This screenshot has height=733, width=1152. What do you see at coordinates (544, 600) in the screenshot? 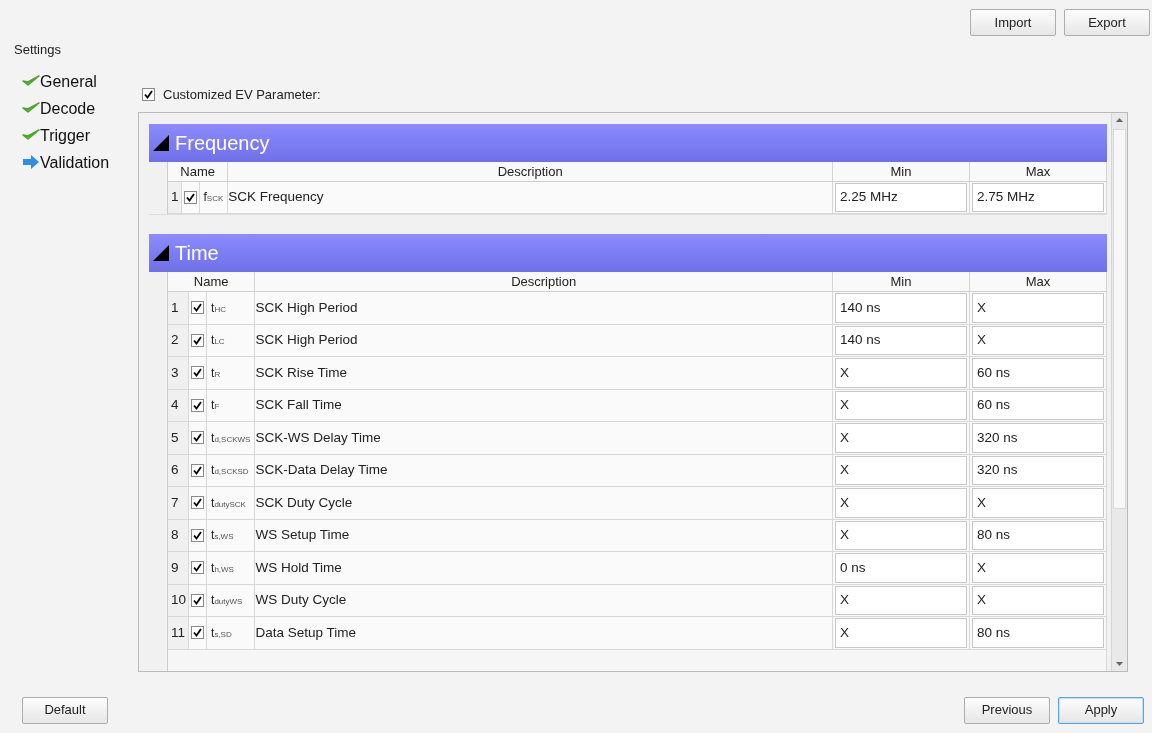
I see `description-cell: WS Duty Cycle` at bounding box center [544, 600].